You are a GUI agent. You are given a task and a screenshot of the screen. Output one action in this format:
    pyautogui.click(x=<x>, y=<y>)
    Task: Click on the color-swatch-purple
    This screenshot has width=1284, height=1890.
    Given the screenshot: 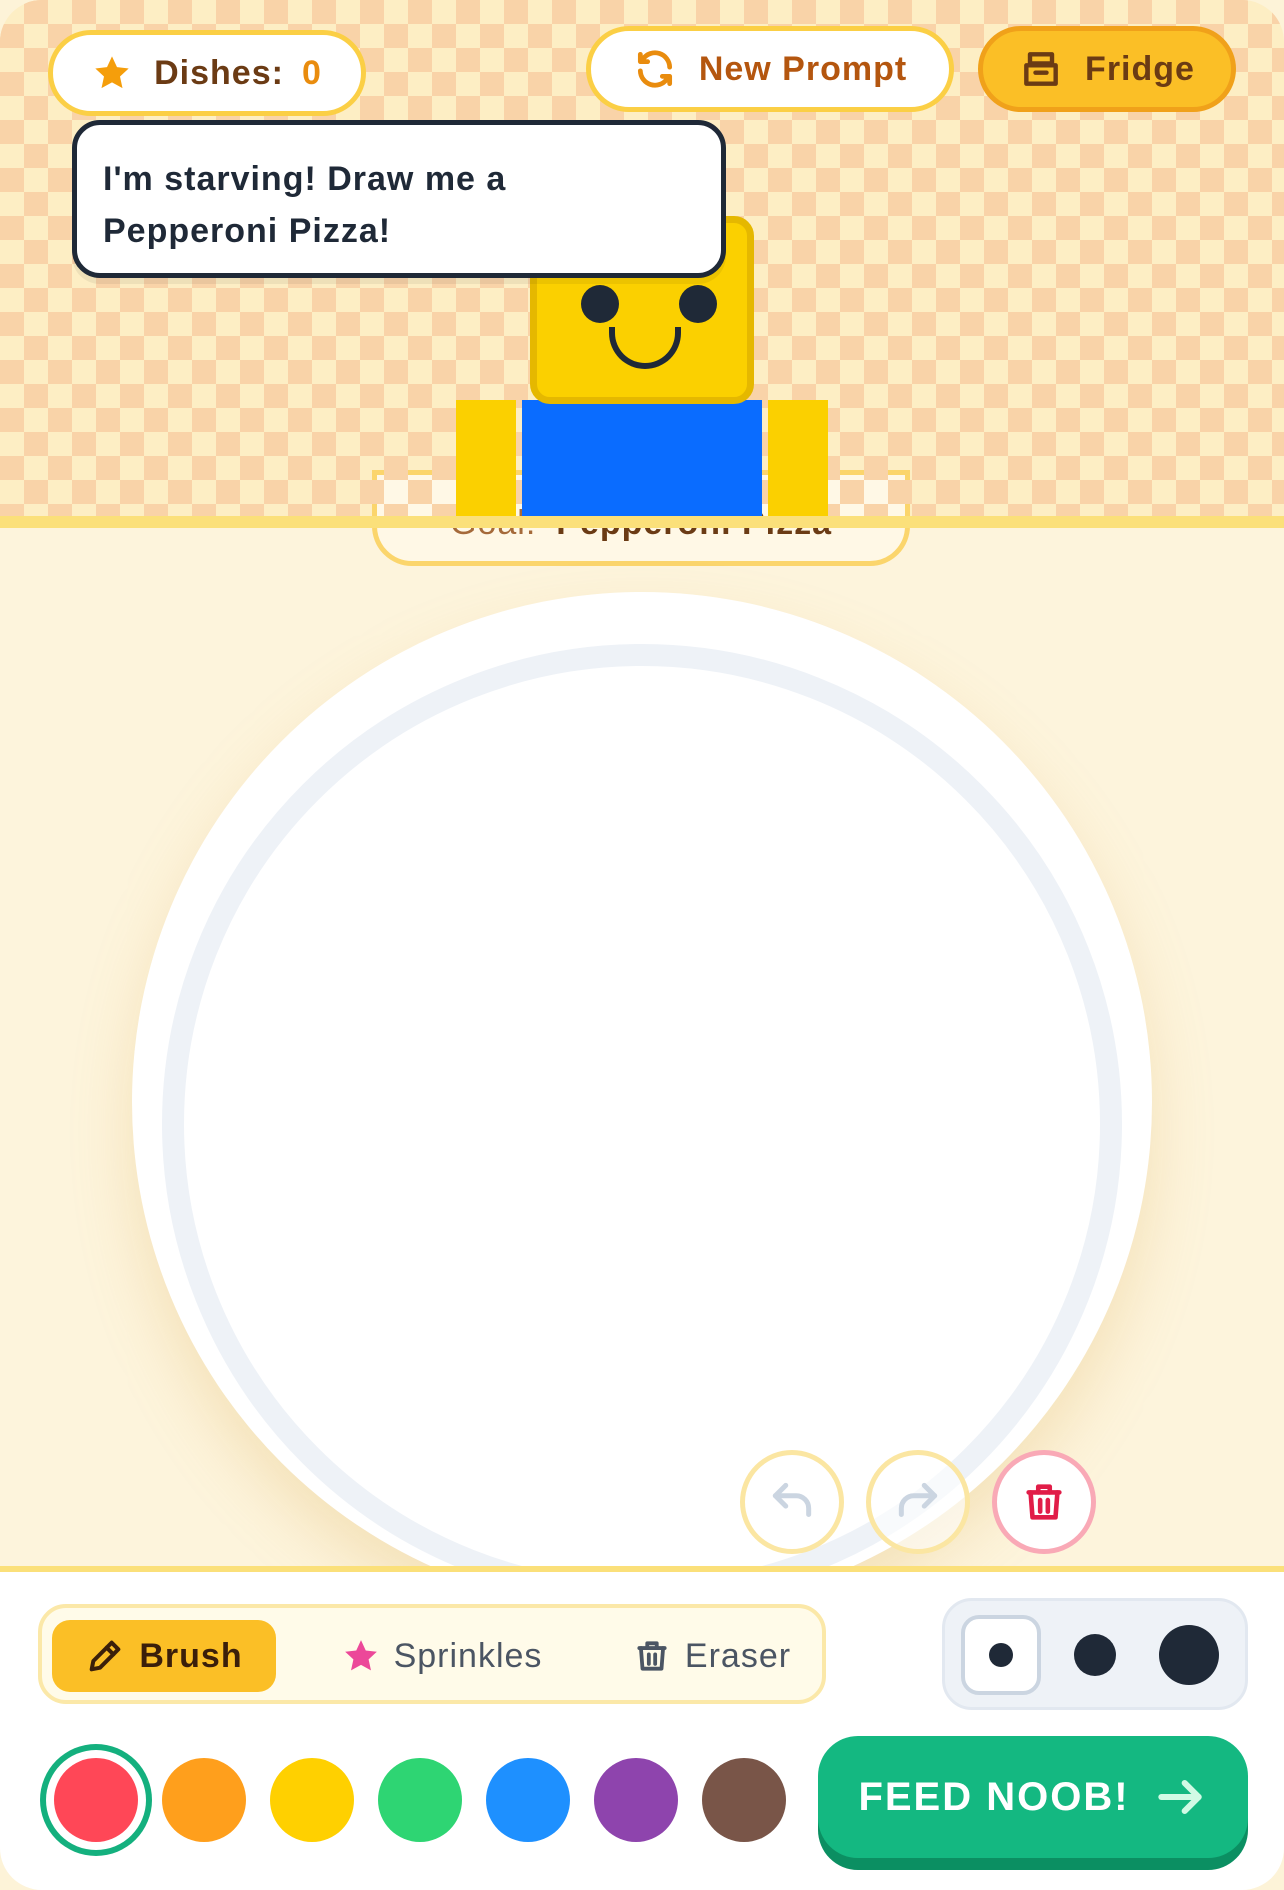 What is the action you would take?
    pyautogui.click(x=636, y=1800)
    